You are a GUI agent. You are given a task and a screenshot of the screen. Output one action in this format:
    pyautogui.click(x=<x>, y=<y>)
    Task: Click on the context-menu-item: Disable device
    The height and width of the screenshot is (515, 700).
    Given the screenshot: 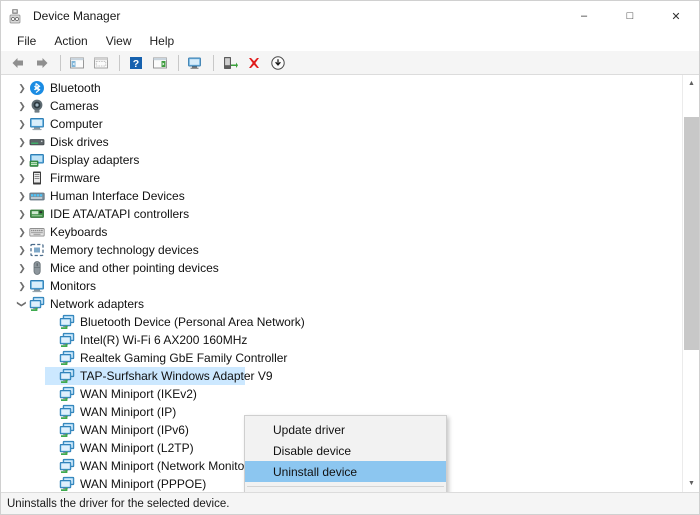 What is the action you would take?
    pyautogui.click(x=345, y=450)
    